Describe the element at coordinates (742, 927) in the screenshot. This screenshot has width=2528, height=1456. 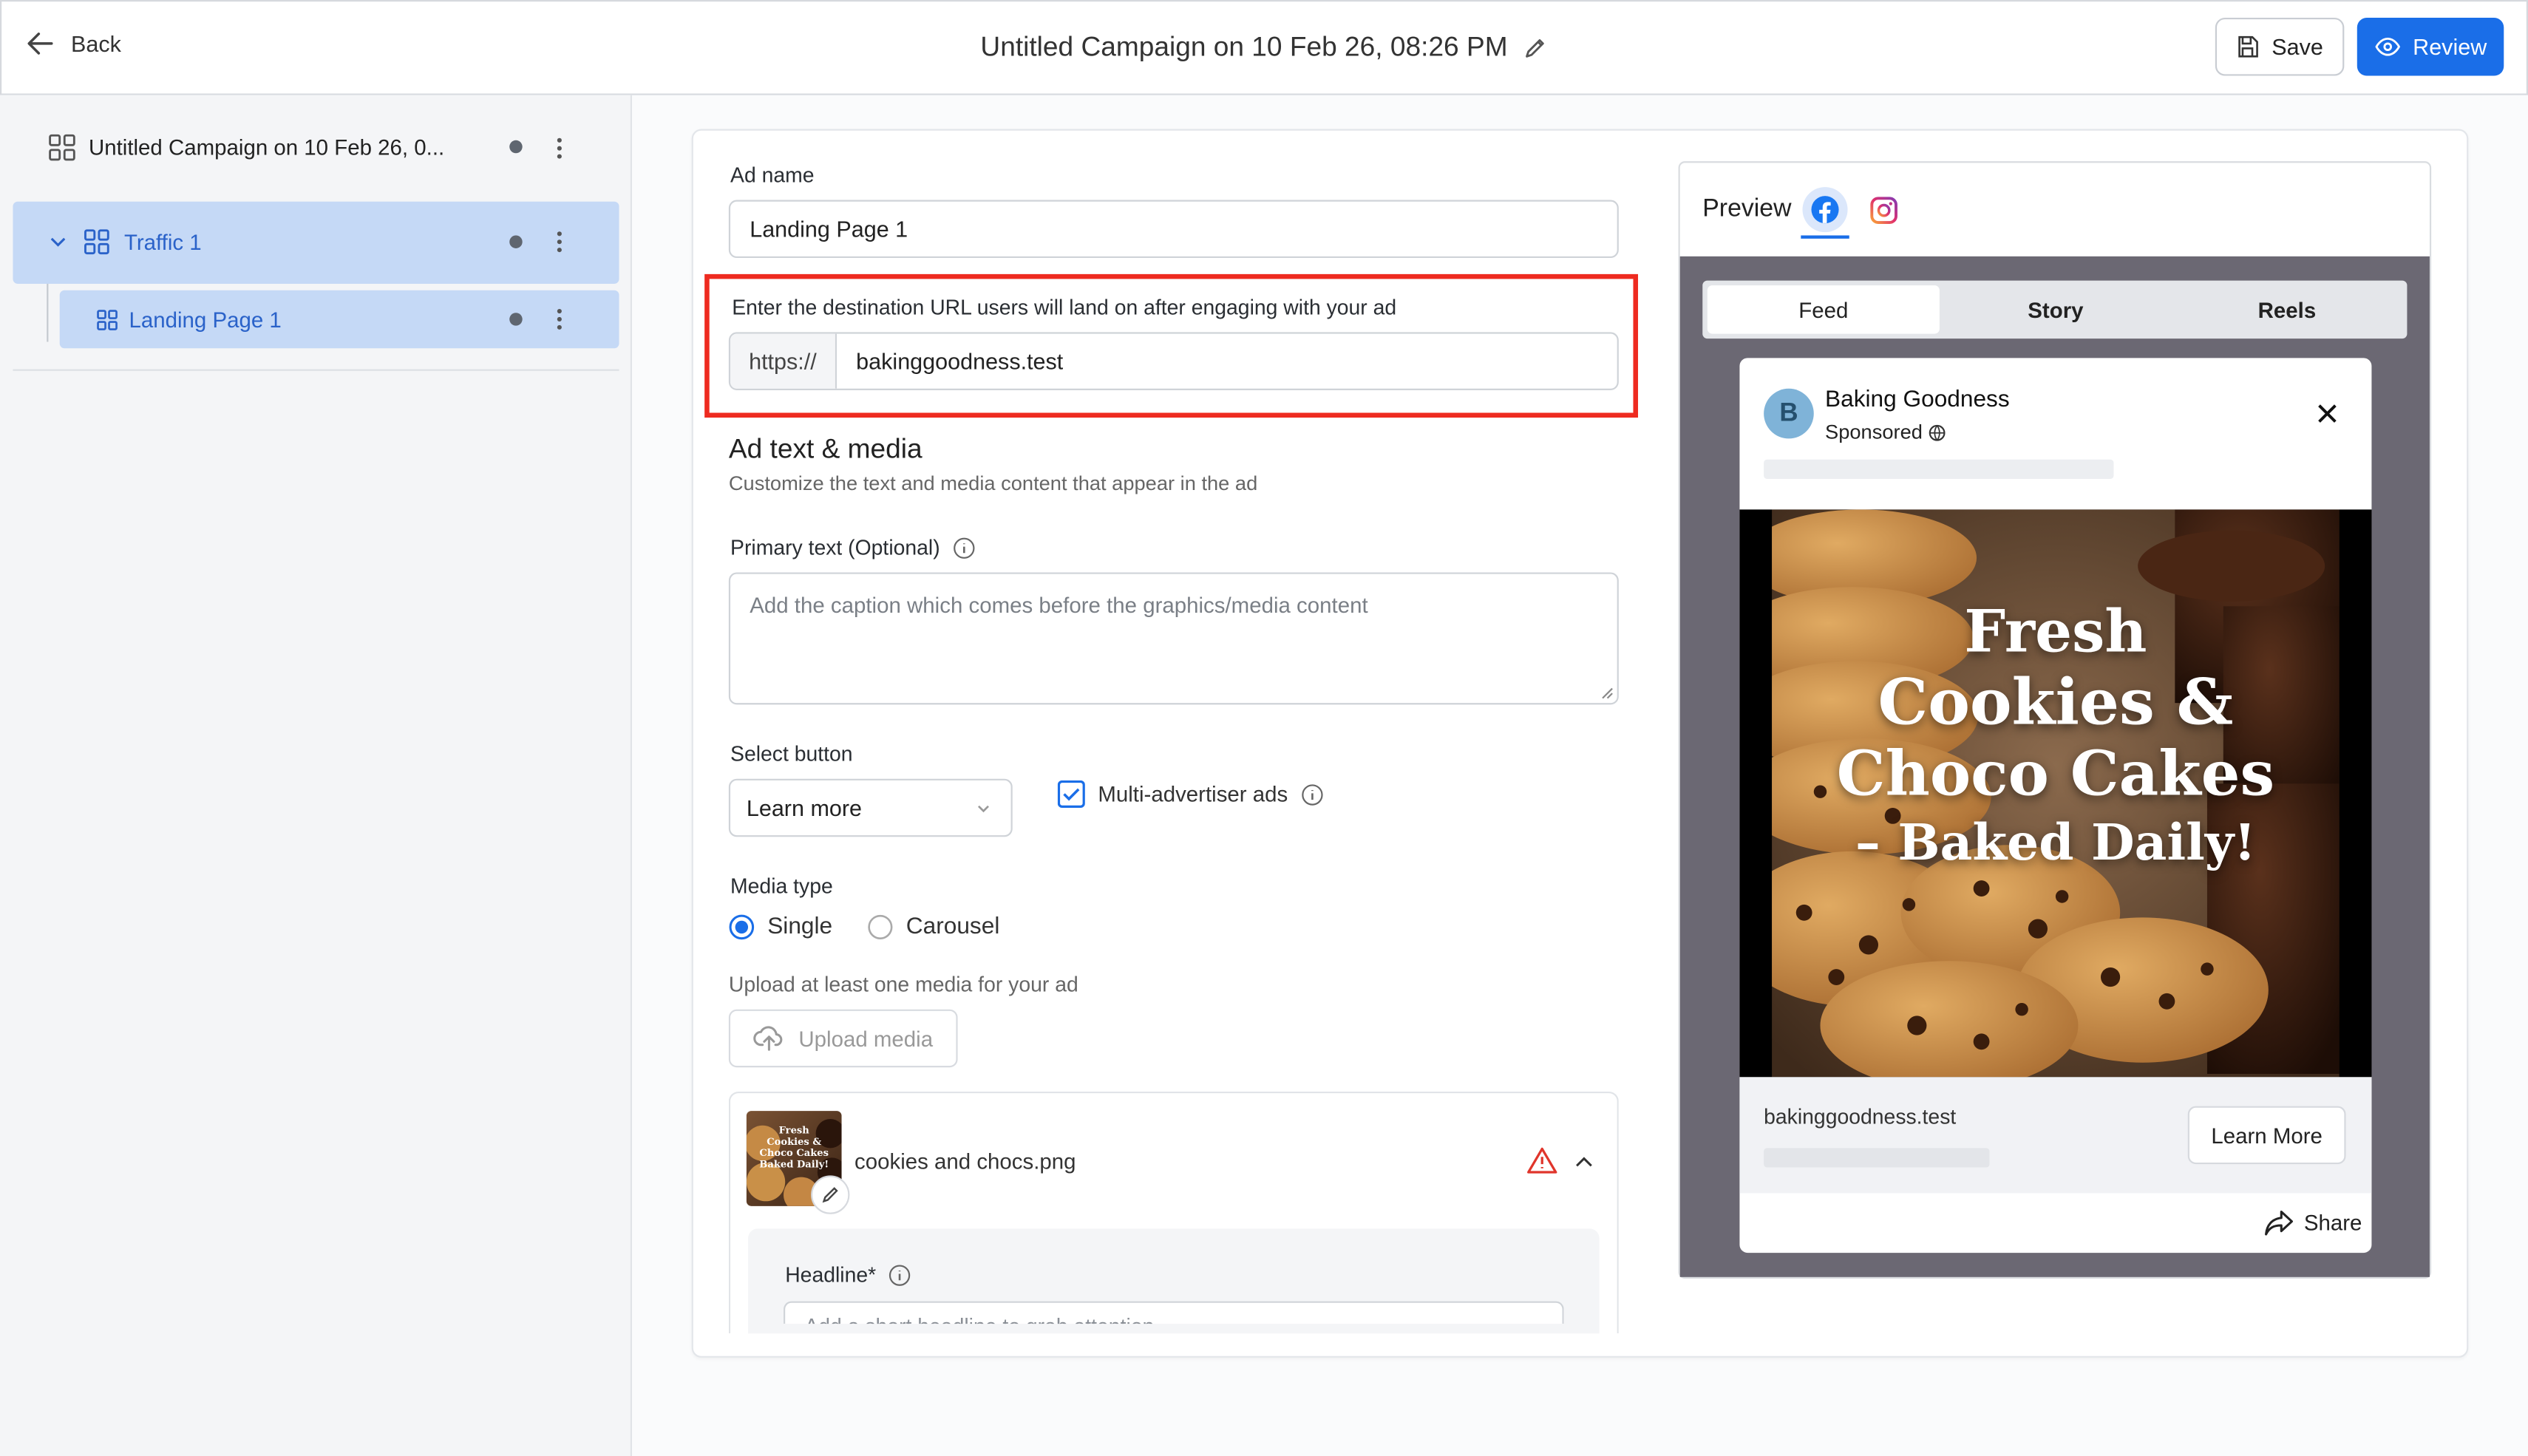
I see `radio-selected-icon` at that location.